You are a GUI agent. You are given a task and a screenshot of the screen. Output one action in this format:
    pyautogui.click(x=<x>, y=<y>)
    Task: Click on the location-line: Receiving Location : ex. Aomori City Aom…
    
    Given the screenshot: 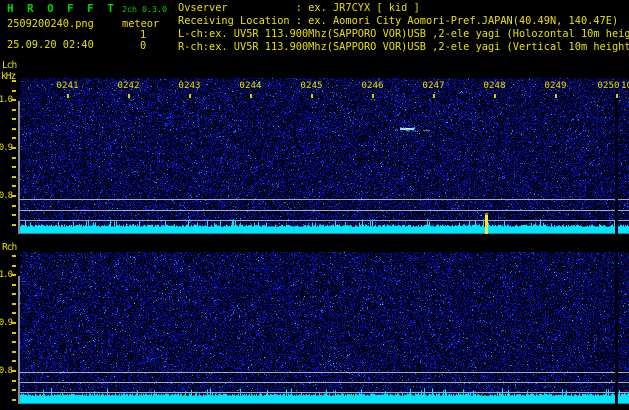 What is the action you would take?
    pyautogui.click(x=398, y=21)
    